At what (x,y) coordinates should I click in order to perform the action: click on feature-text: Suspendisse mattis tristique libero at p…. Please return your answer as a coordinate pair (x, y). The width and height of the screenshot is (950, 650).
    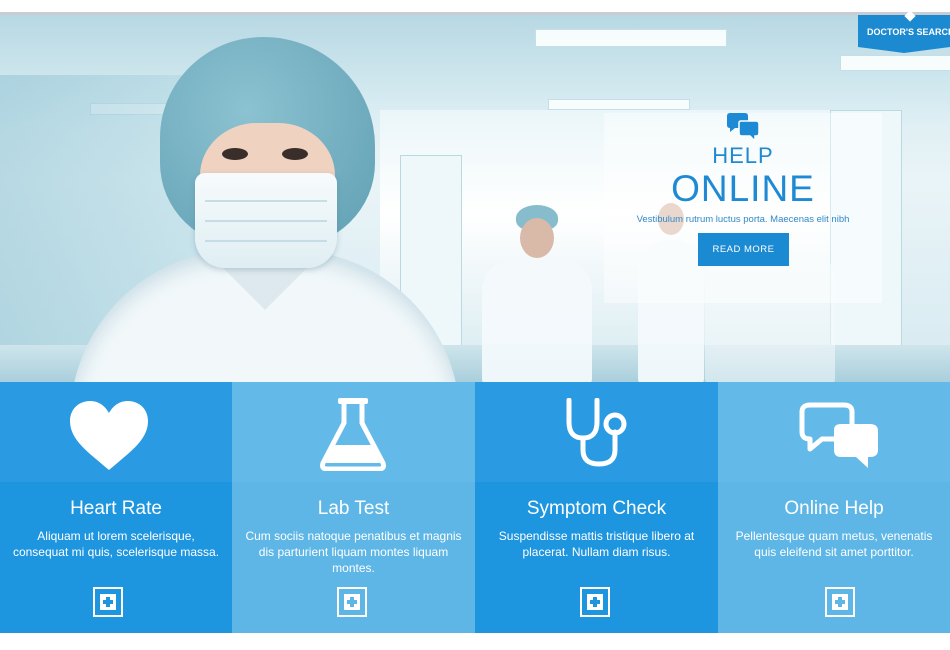
    Looking at the image, I should click on (596, 544).